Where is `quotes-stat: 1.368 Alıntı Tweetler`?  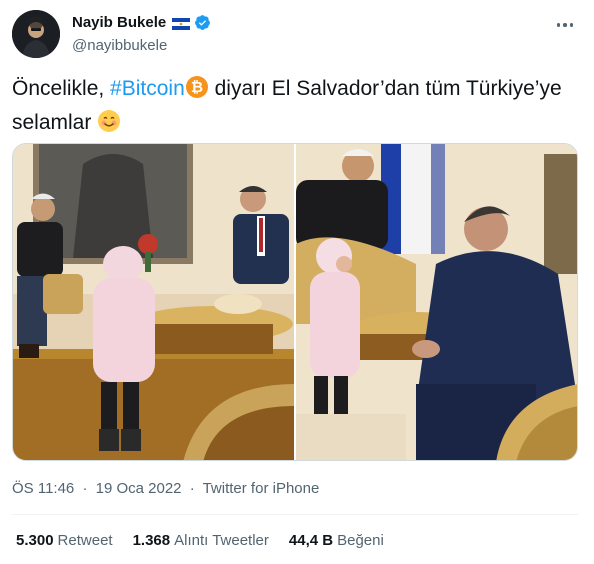
quotes-stat: 1.368 Alıntı Tweetler is located at coordinates (201, 540).